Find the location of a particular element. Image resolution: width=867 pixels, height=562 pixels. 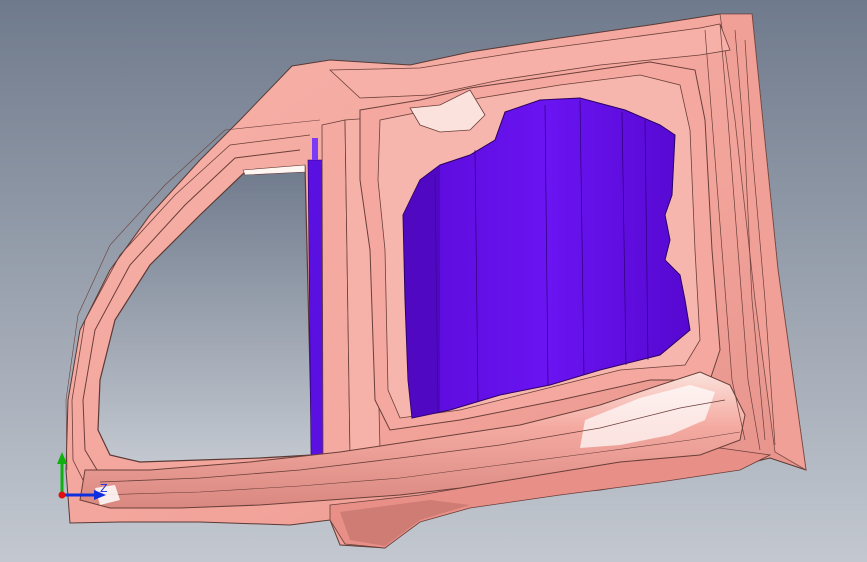

b-pillar-surface is located at coordinates (315, 307).